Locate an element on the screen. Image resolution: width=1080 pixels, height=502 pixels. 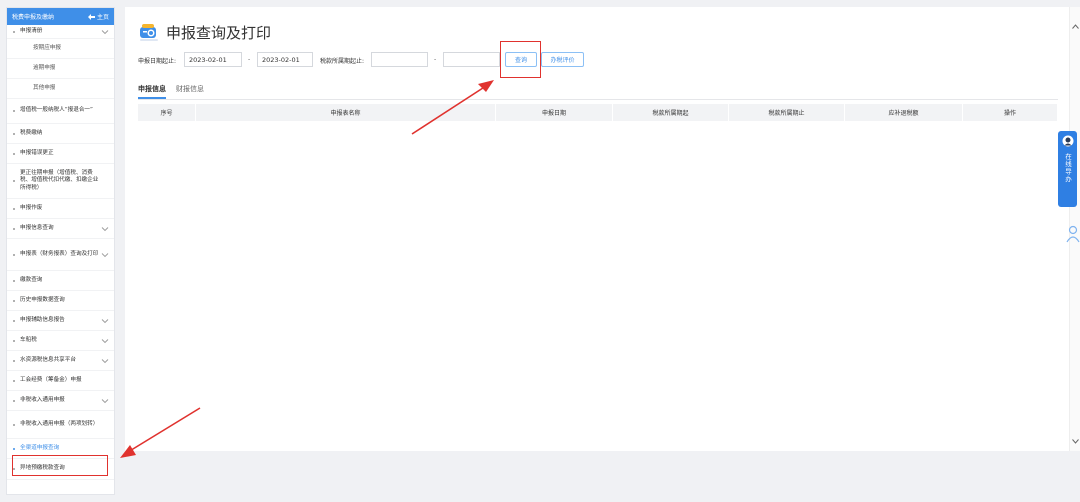
sidebar-item: 增值税一般纳税人“报退合一” is located at coordinates (60, 111).